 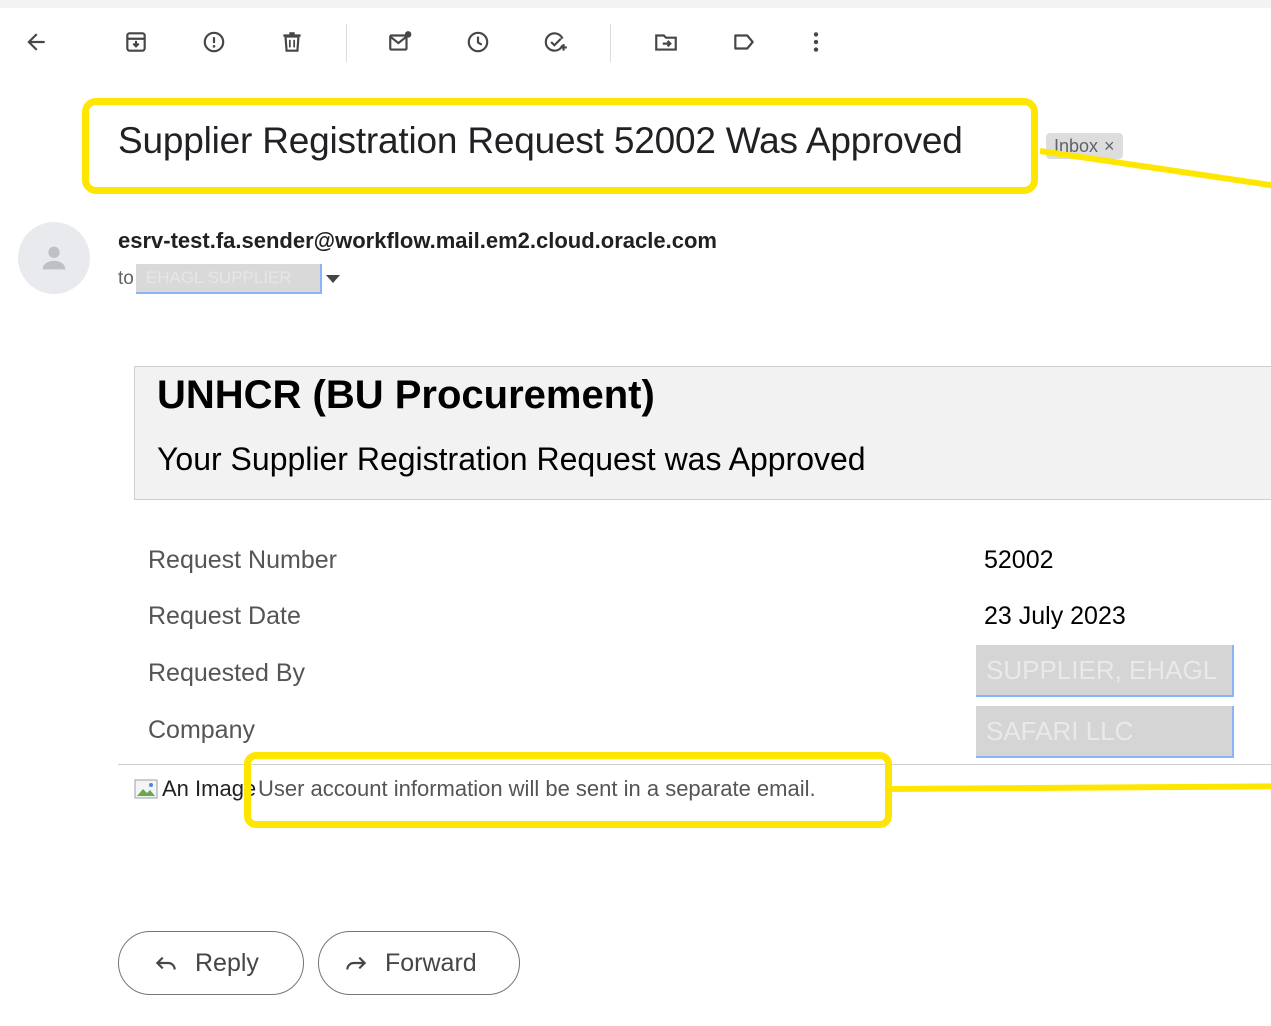 What do you see at coordinates (556, 42) in the screenshot?
I see `add-to-tasks-icon` at bounding box center [556, 42].